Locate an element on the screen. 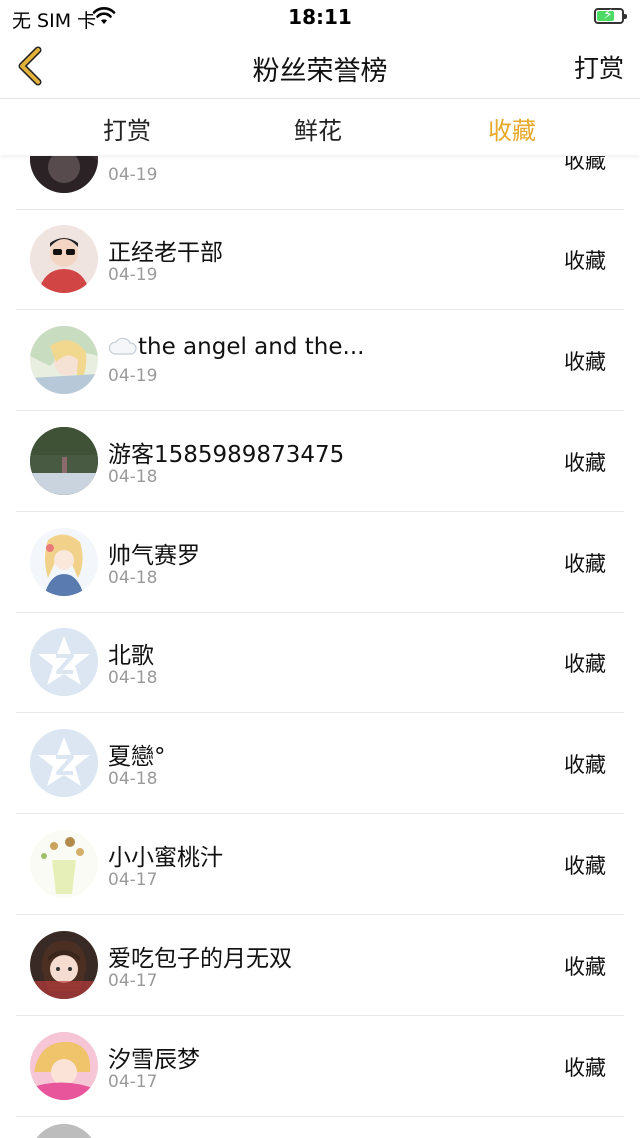 The width and height of the screenshot is (640, 1138). tab-bar: 打赏 鲜花 收藏 is located at coordinates (320, 127).